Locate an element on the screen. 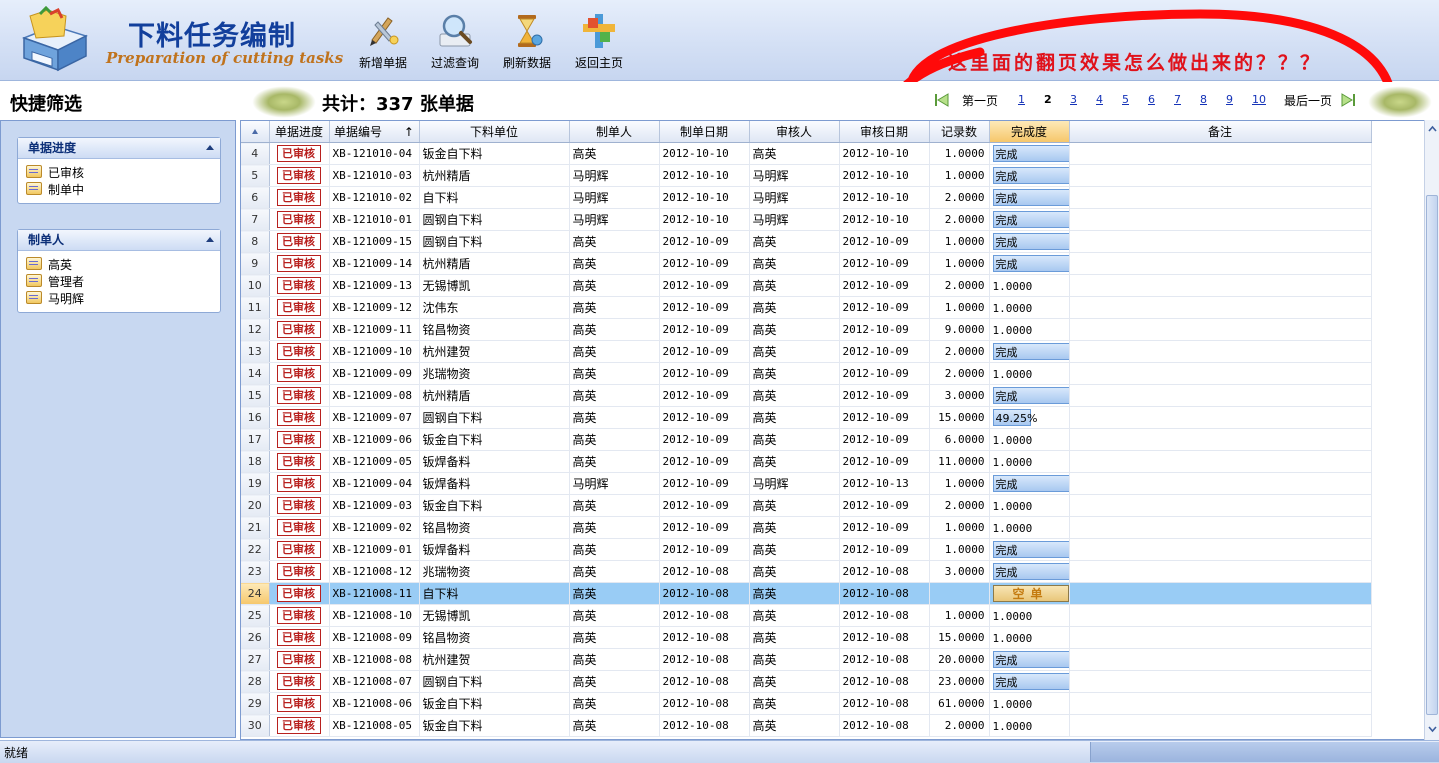 The height and width of the screenshot is (763, 1439). collapse-icon is located at coordinates (210, 239).